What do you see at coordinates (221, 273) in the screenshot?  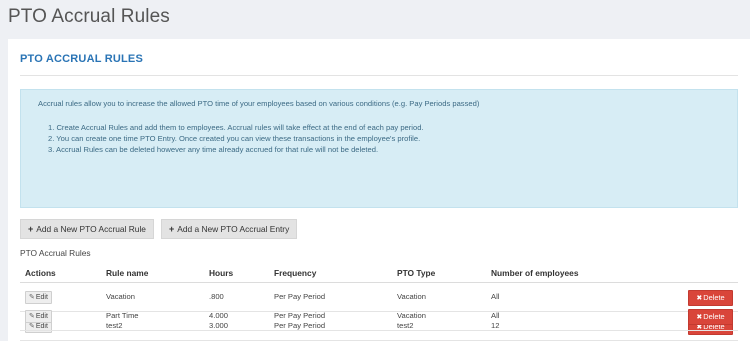 I see `column-header-hours: Hours` at bounding box center [221, 273].